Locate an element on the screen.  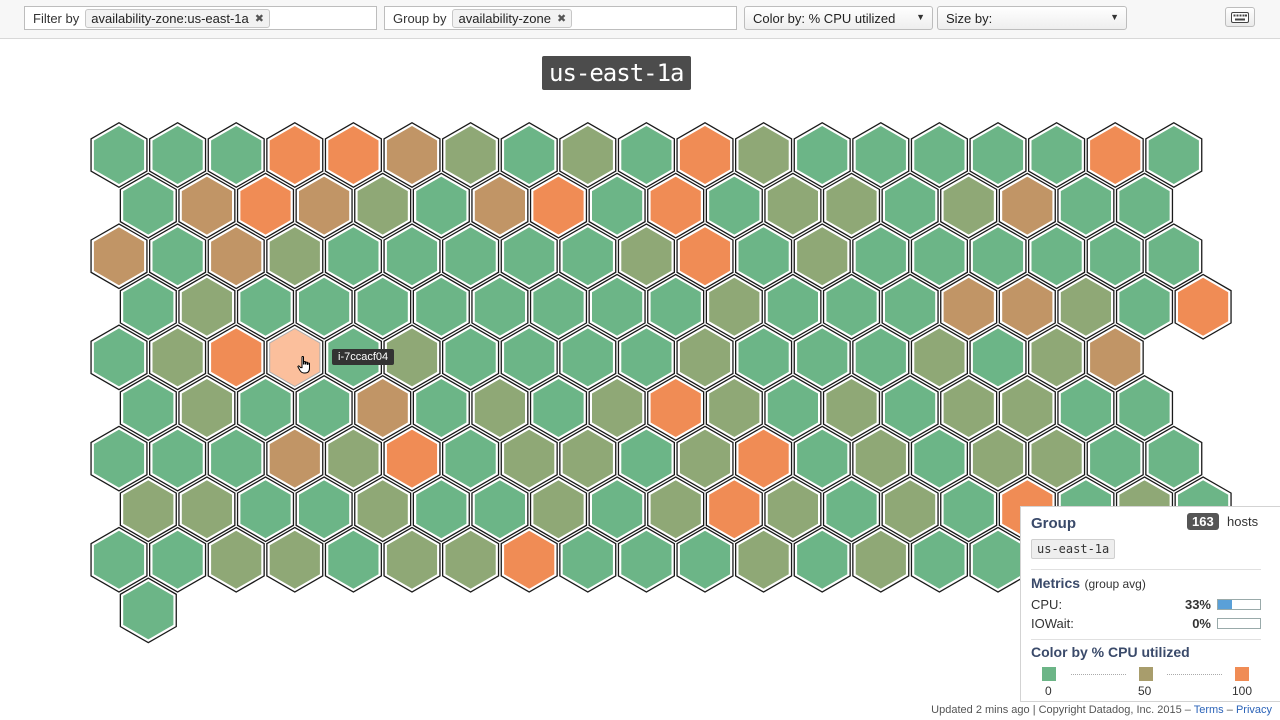
metric-row-iowait: IOWait: 0% is located at coordinates (1146, 624).